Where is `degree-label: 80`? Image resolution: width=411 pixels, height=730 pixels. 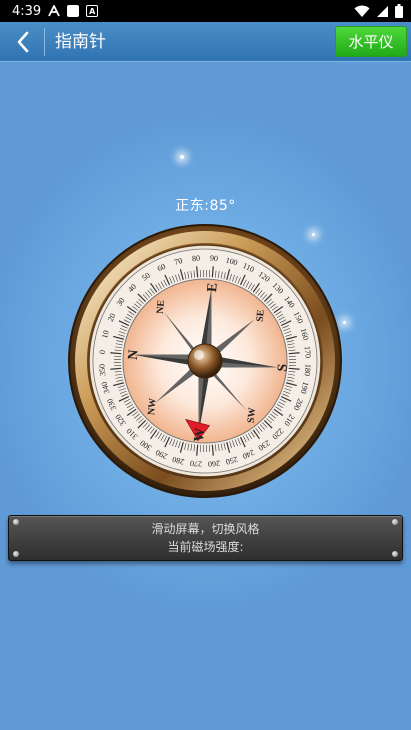
degree-label: 80 is located at coordinates (196, 259).